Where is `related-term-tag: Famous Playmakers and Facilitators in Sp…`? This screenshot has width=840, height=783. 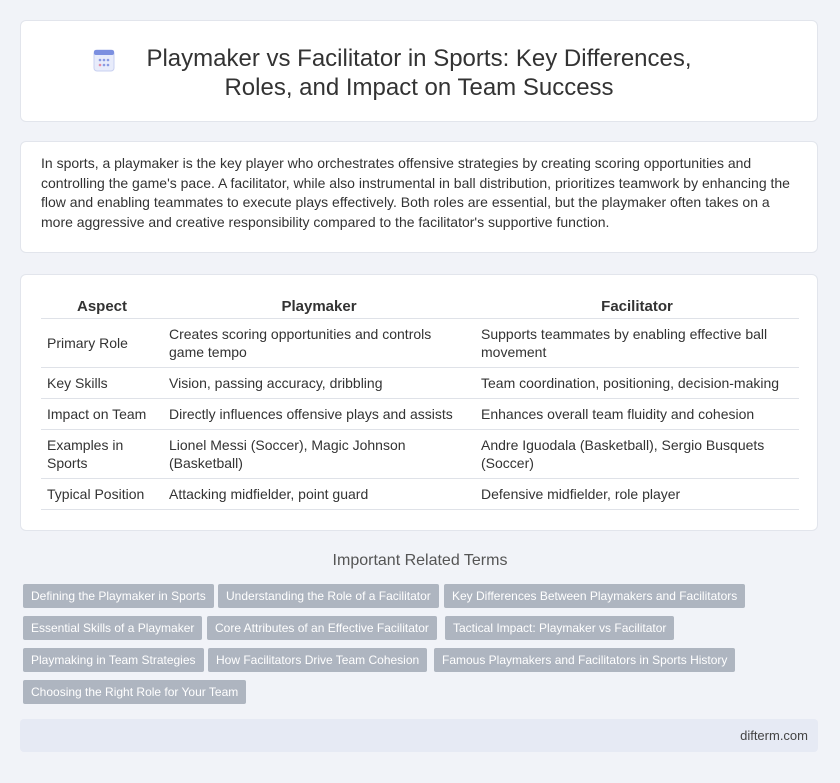
related-term-tag: Famous Playmakers and Facilitators in Sp… is located at coordinates (585, 660).